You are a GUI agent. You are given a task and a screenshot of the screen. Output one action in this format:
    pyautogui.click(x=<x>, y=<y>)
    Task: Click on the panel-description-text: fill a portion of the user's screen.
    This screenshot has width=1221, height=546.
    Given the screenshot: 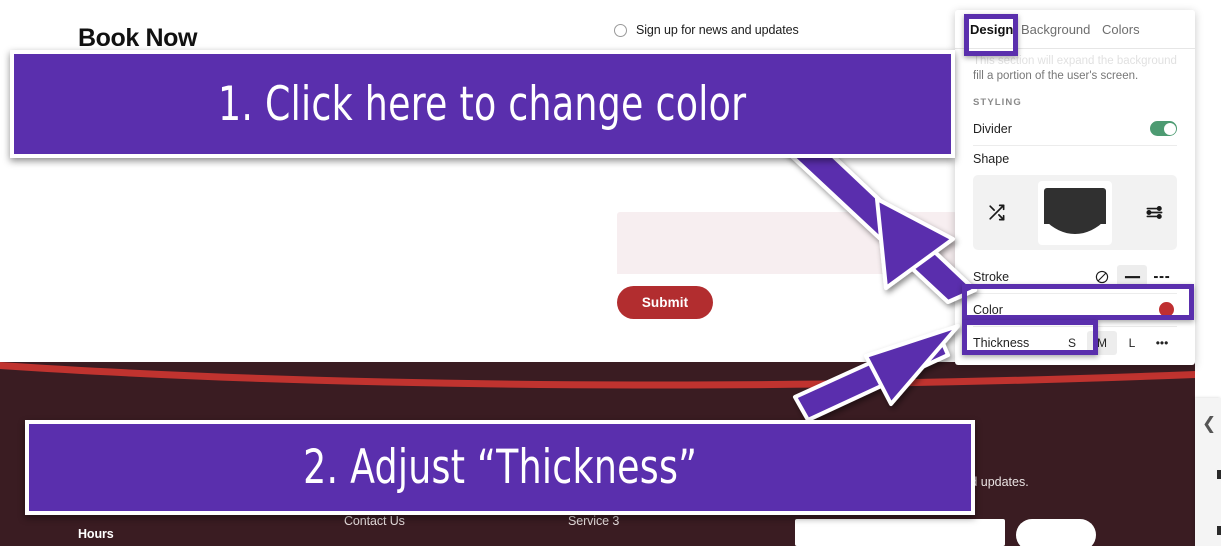 What is the action you would take?
    pyautogui.click(x=1056, y=76)
    